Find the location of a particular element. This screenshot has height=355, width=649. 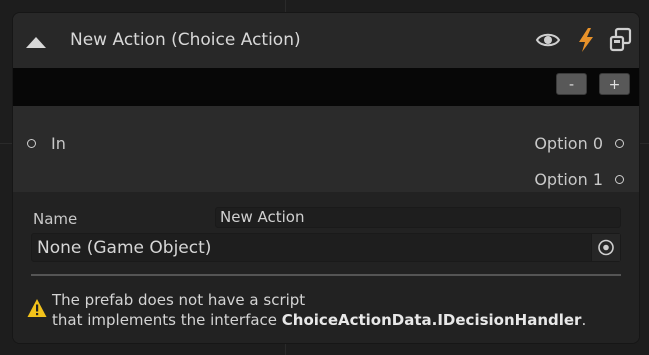

input-port-in is located at coordinates (31, 143).